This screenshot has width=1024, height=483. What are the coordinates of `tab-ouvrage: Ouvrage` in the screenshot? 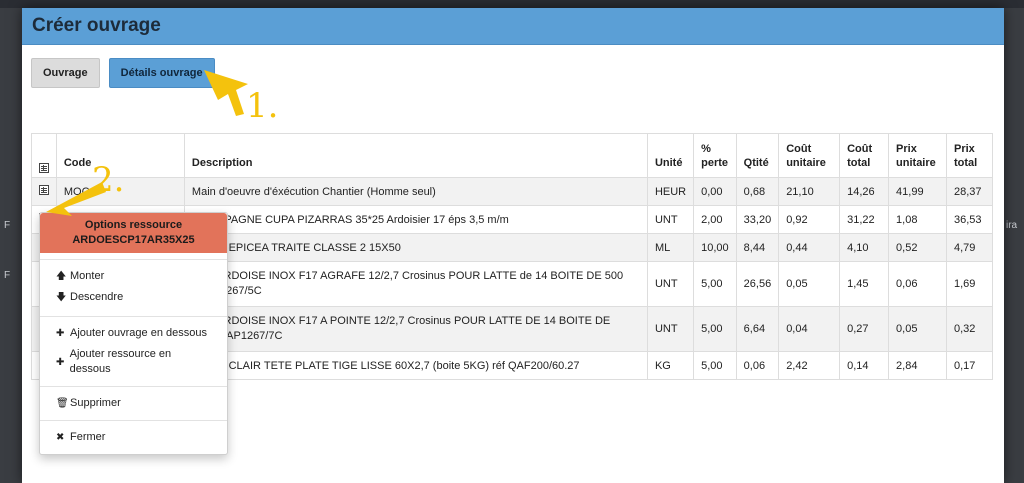 It's located at (65, 73).